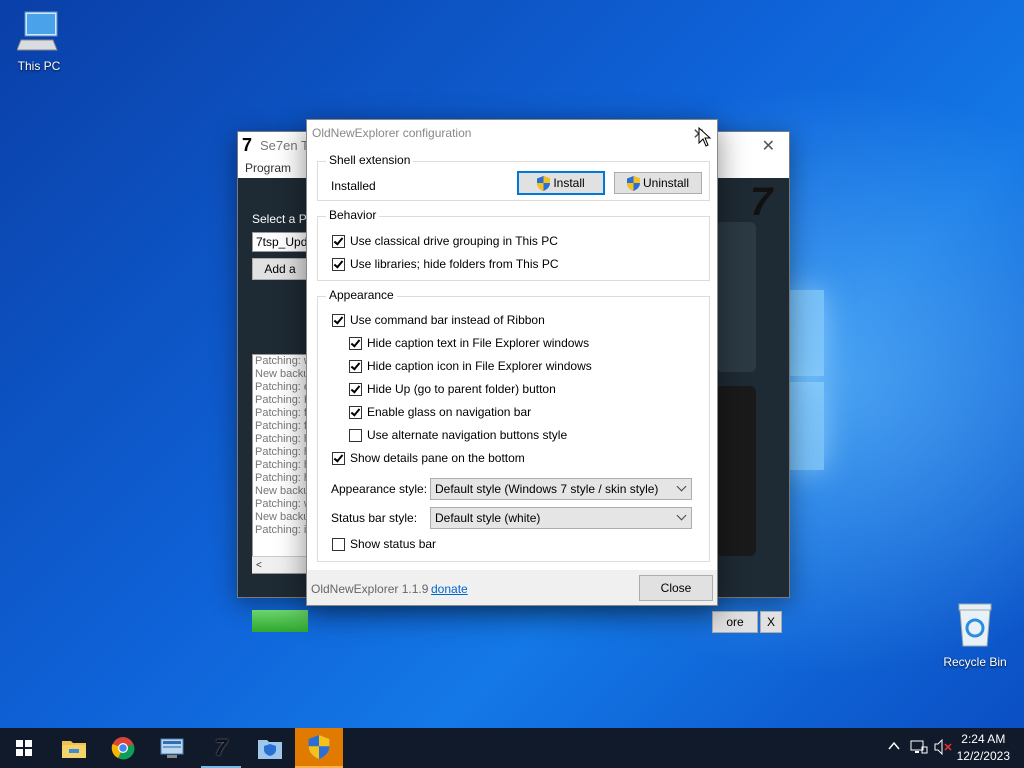 The width and height of the screenshot is (1024, 768). Describe the element at coordinates (123, 748) in the screenshot. I see `taskbar-chrome` at that location.